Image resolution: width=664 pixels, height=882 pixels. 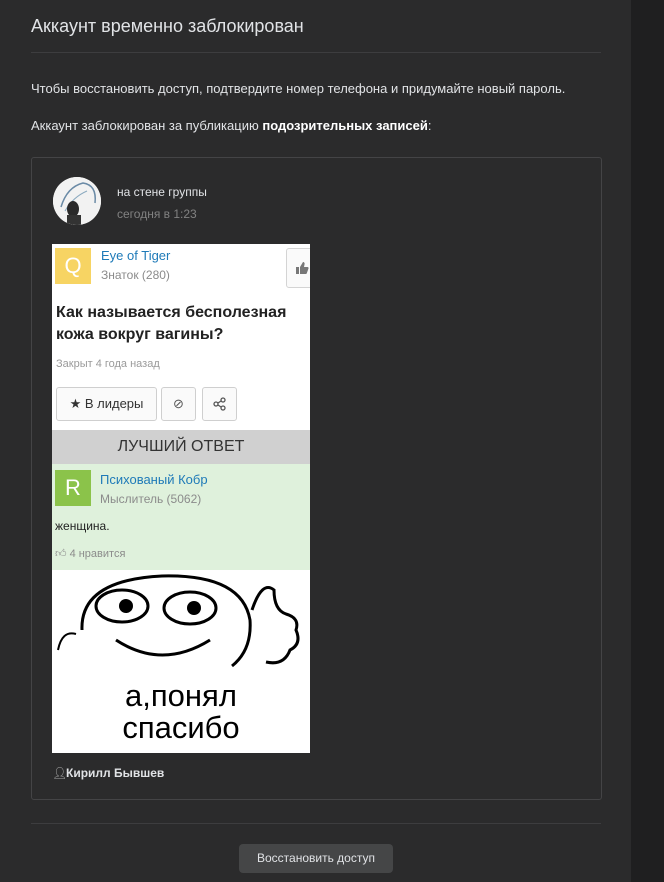 I want to click on title-divider, so click(x=316, y=52).